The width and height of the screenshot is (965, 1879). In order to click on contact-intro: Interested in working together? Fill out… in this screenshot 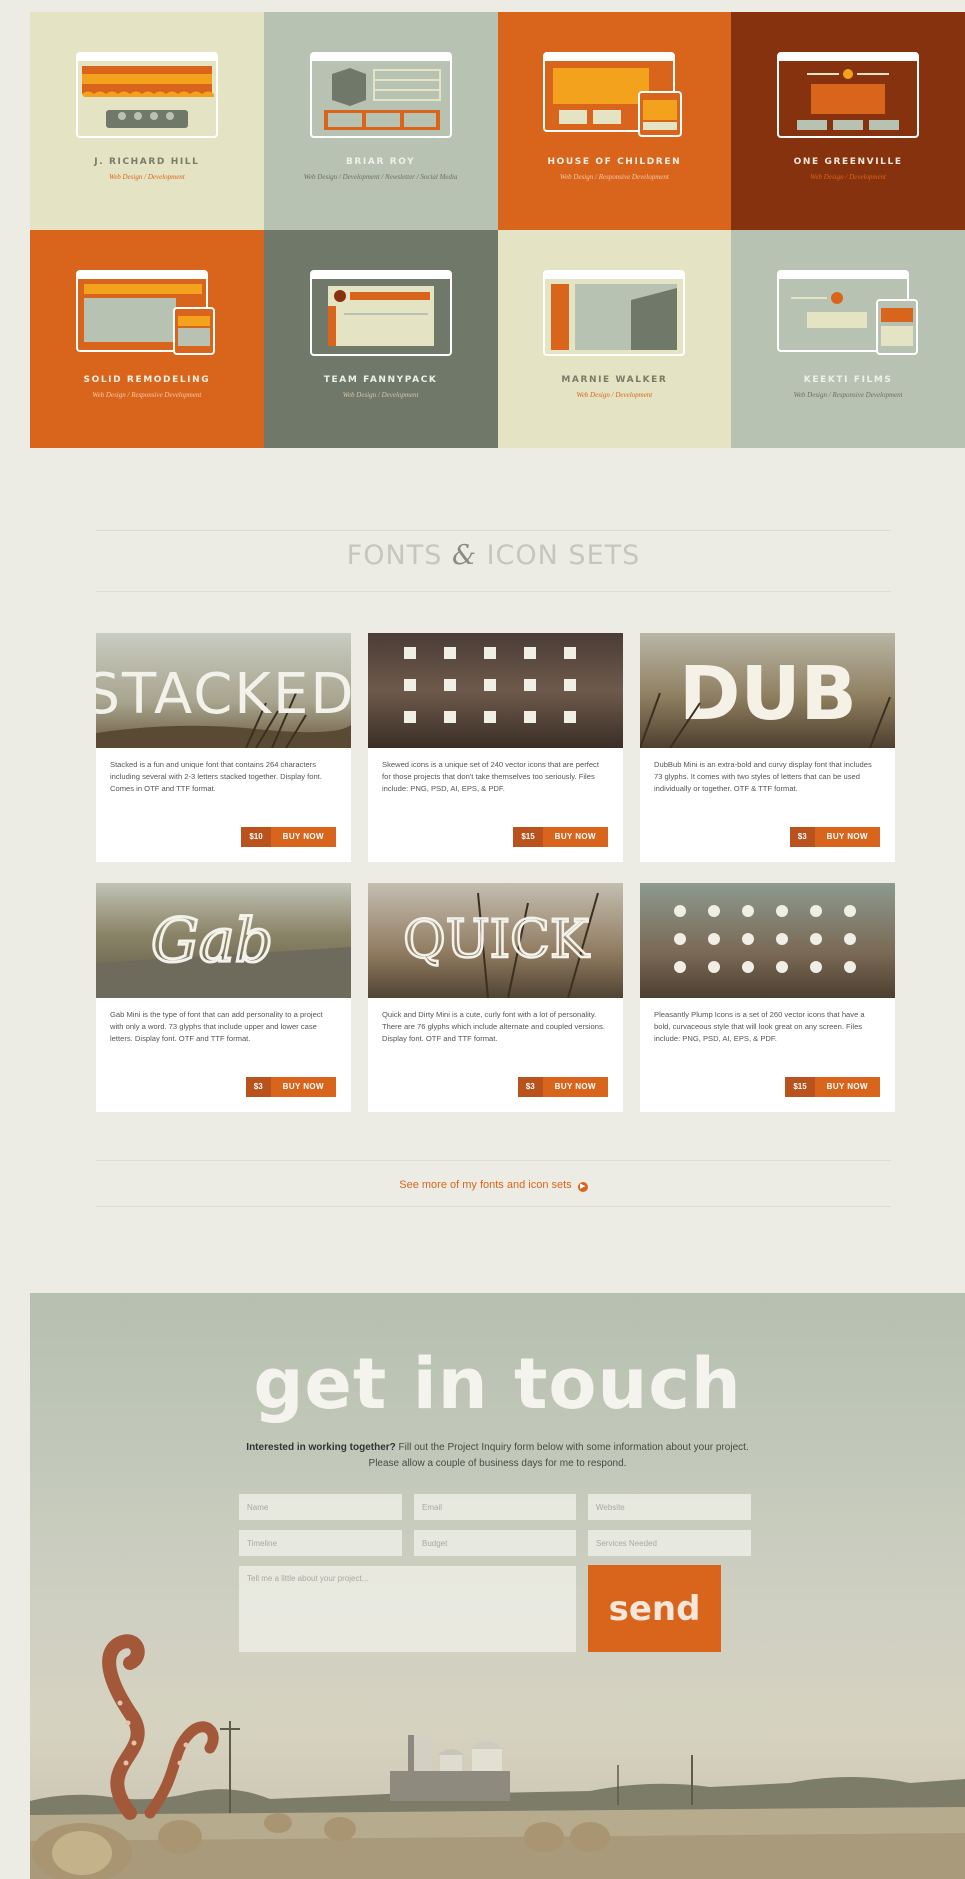, I will do `click(497, 1456)`.